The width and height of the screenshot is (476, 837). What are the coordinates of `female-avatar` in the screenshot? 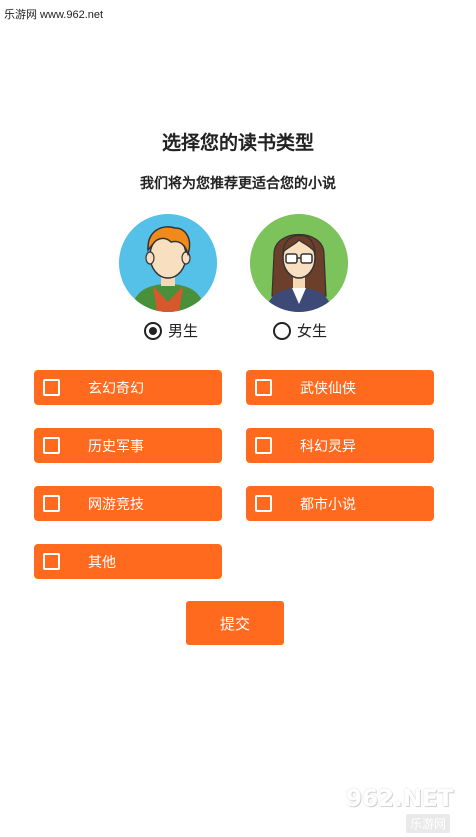 It's located at (299, 263).